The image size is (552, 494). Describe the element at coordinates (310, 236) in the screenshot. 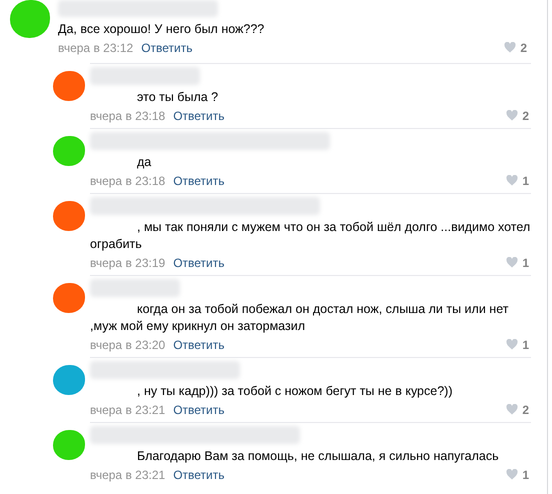

I see `comment-text: , мы так поняли с мужем что он за тобой шёл долго ...видимо хотел ограбить` at that location.